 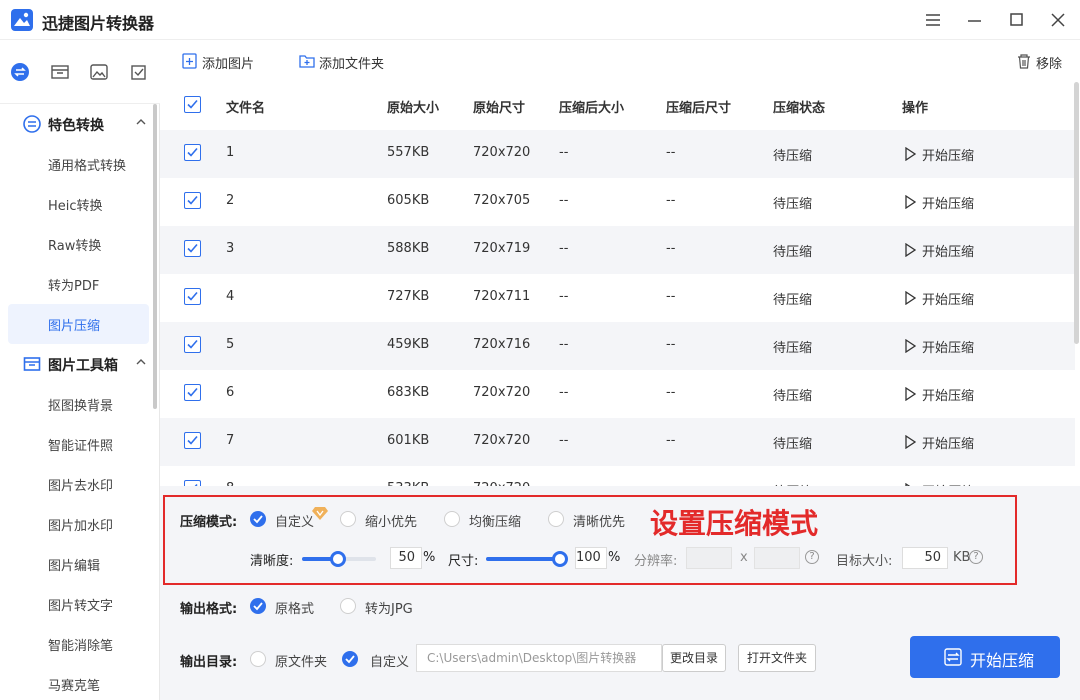 I want to click on clarity-label: 清晰度:, so click(x=272, y=561).